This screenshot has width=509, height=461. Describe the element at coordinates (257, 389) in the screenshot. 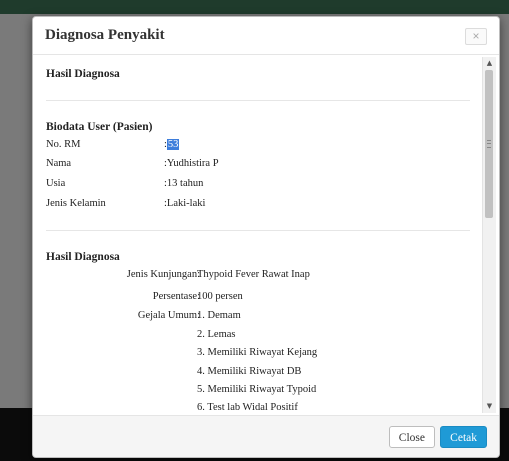

I see `gejala-item: 5. Memiliki Riwayat Typoid` at that location.